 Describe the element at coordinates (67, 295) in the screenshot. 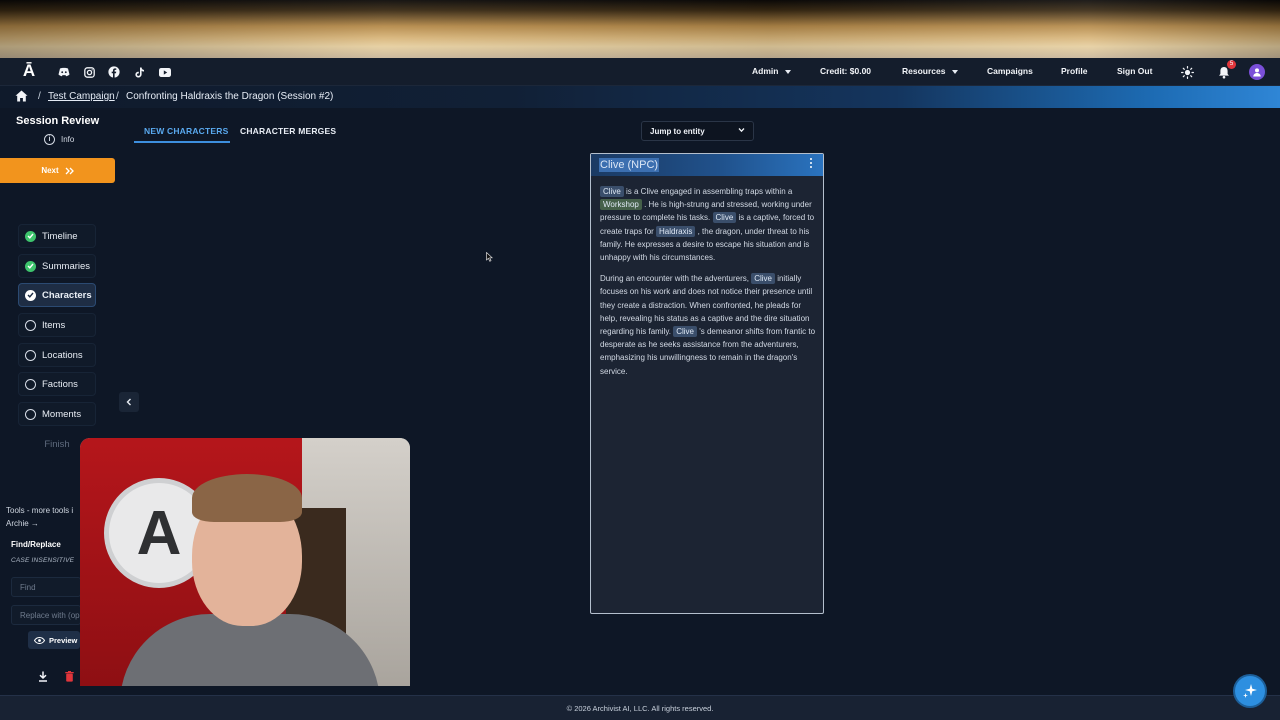

I see `step-label: Characters` at that location.